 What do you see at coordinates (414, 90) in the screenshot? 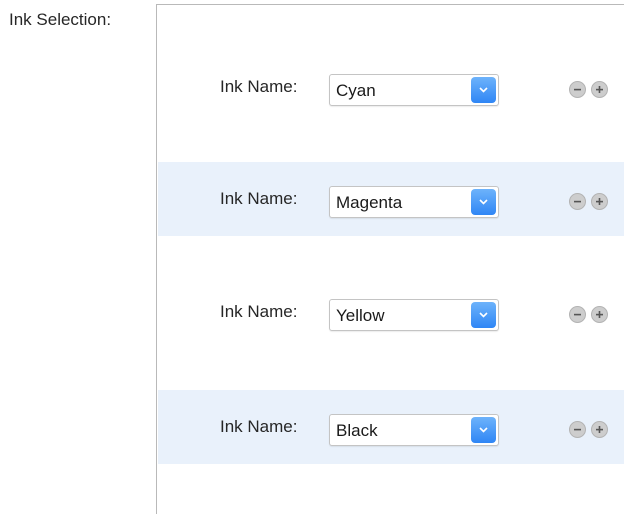
I see `ink-name-select: Cyan` at bounding box center [414, 90].